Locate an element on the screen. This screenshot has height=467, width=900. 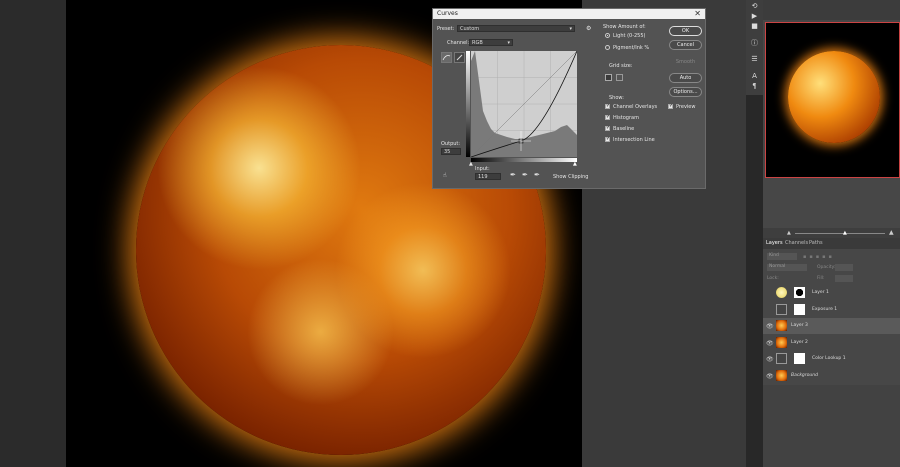
input-label: Input: is located at coordinates (482, 169).